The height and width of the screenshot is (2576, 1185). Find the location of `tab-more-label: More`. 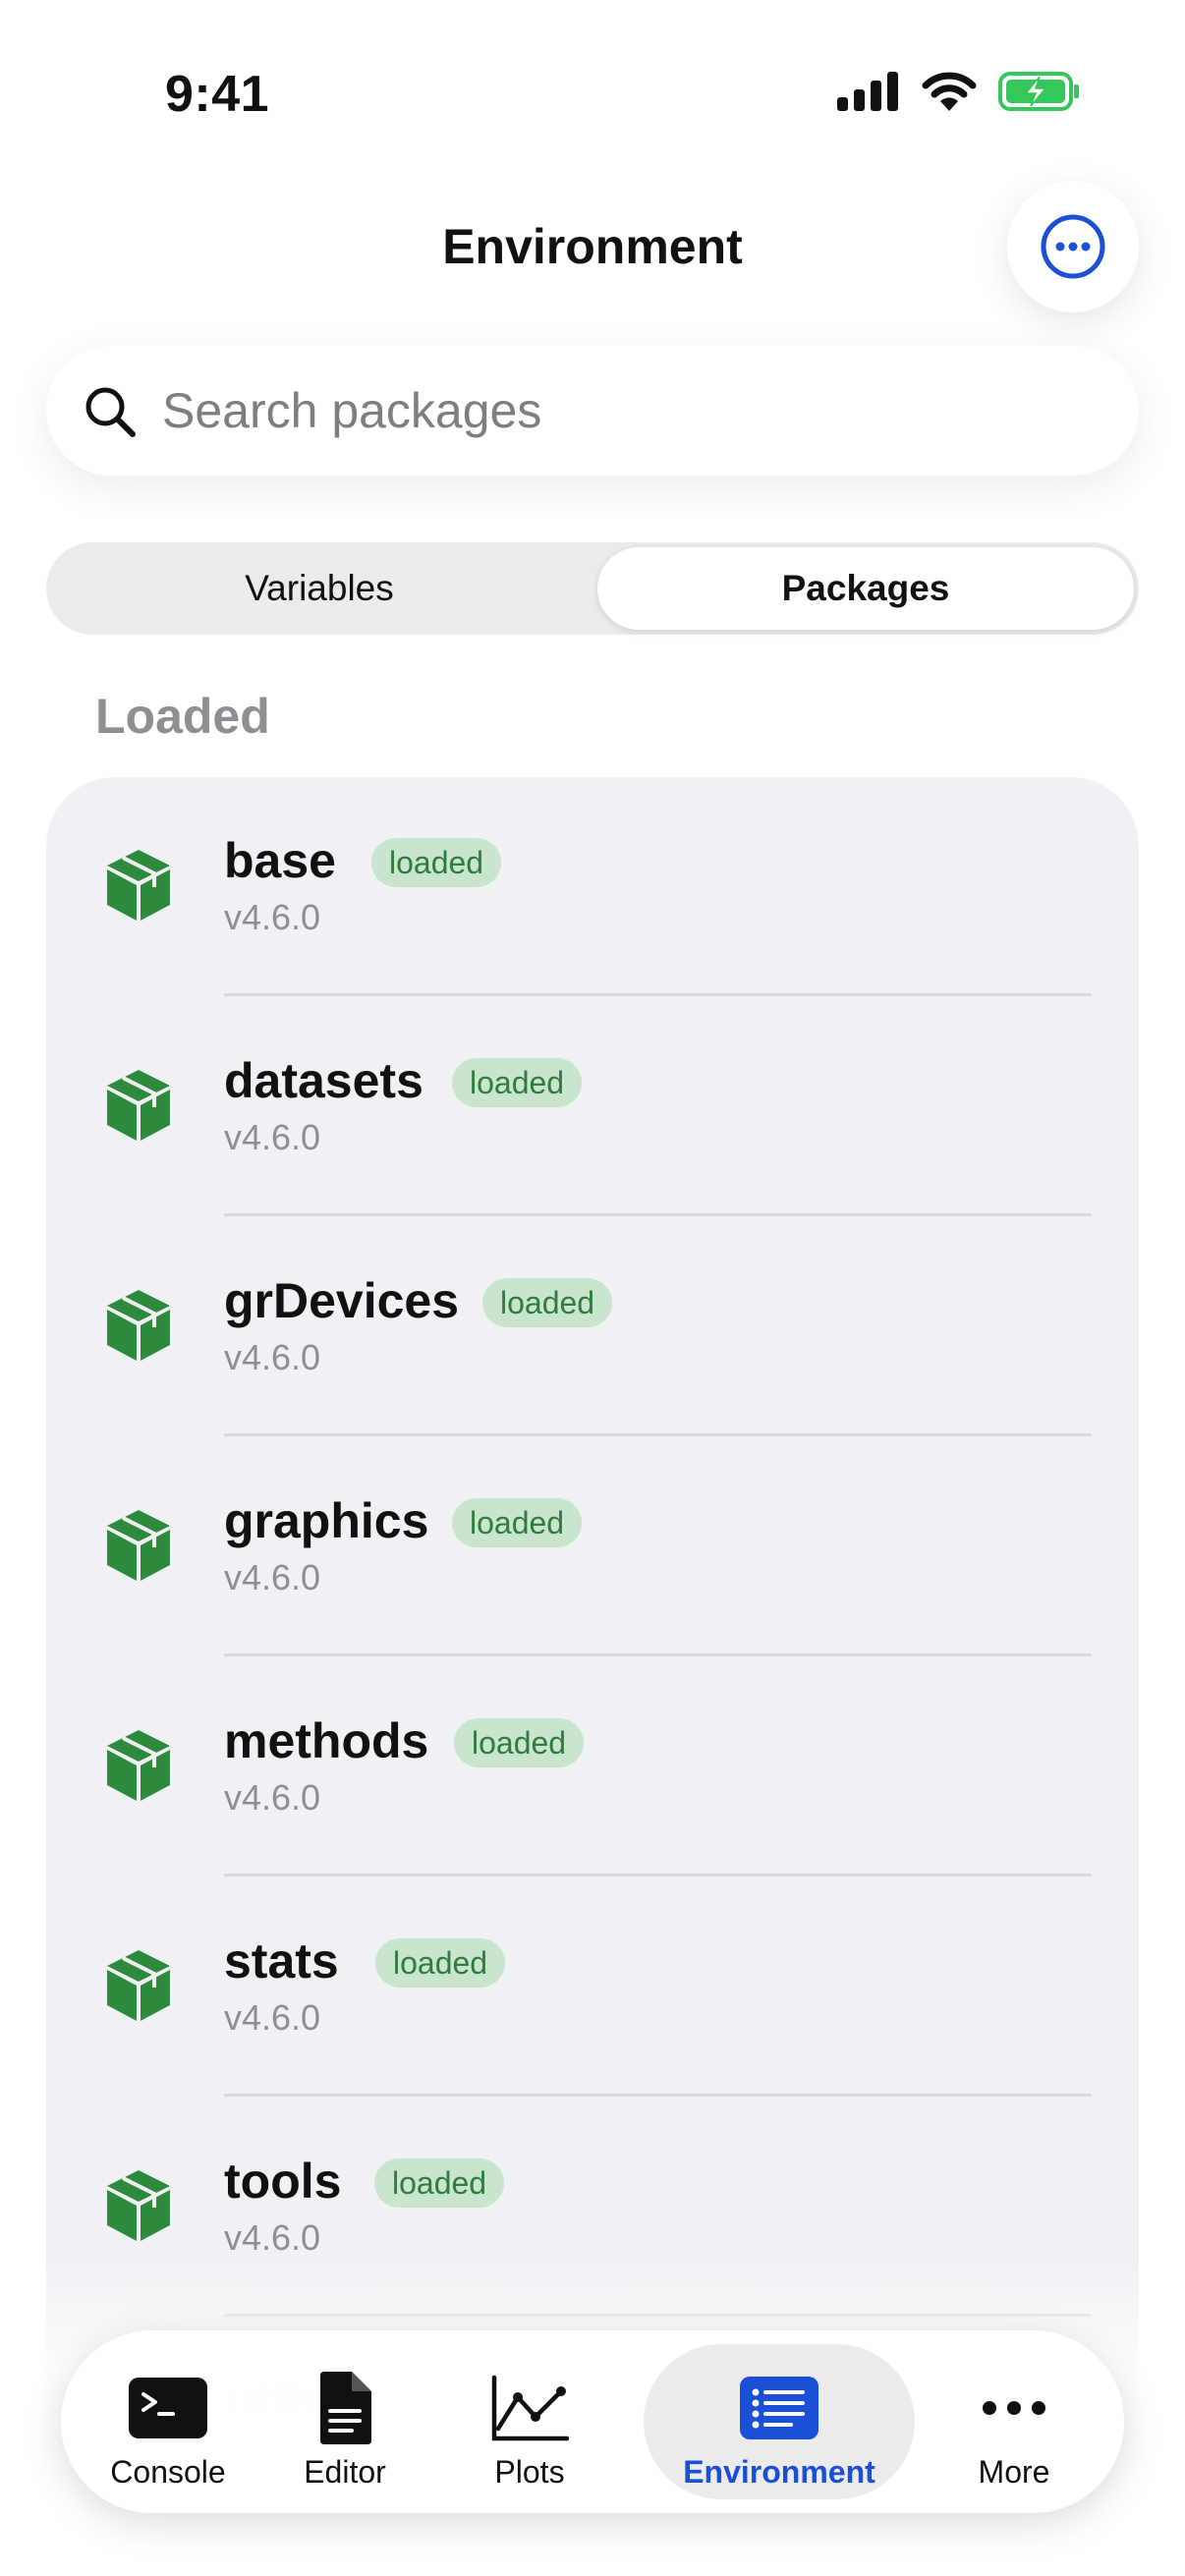

tab-more-label: More is located at coordinates (1014, 2472).